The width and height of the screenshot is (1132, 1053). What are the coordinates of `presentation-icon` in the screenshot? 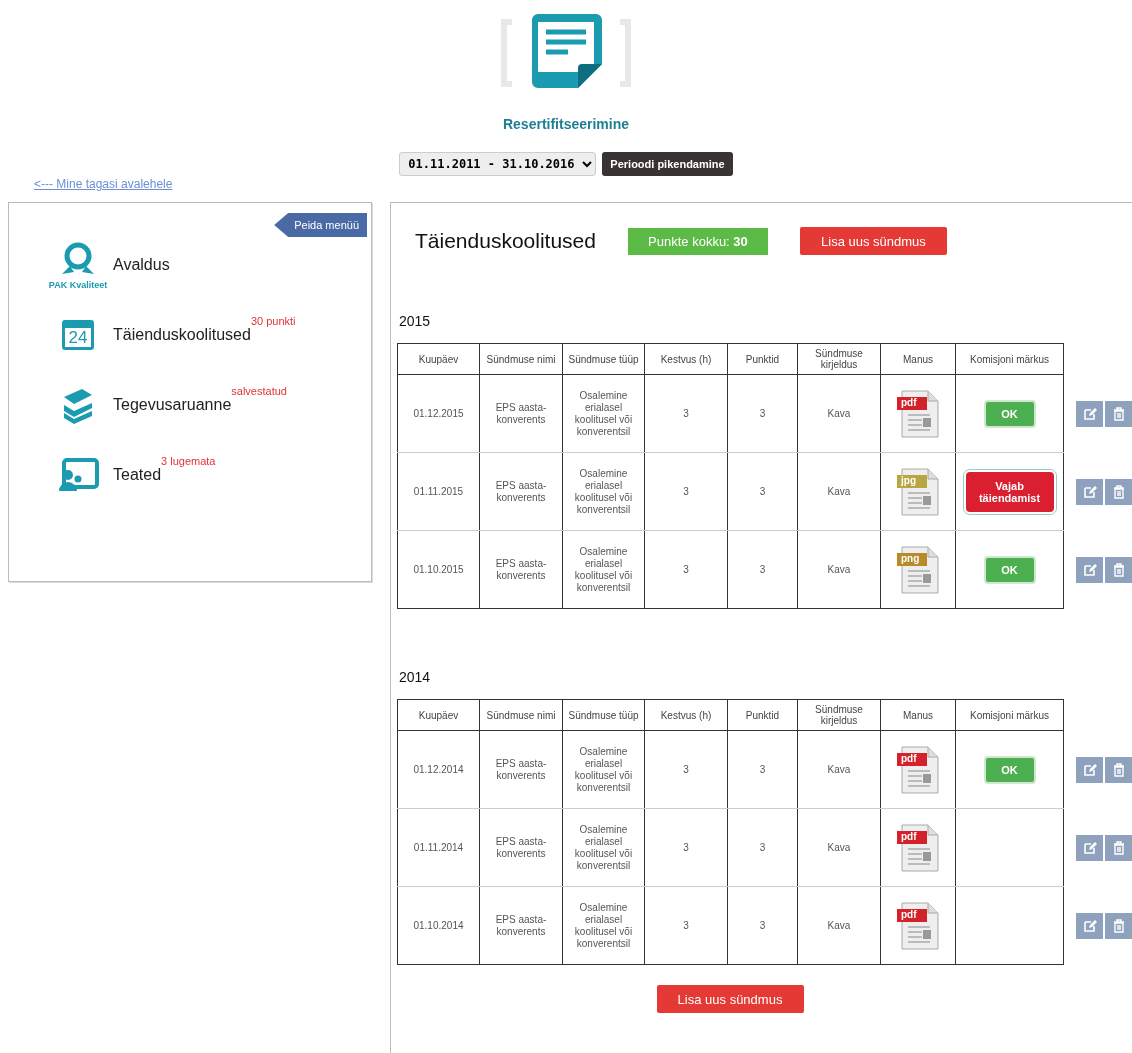 It's located at (78, 475).